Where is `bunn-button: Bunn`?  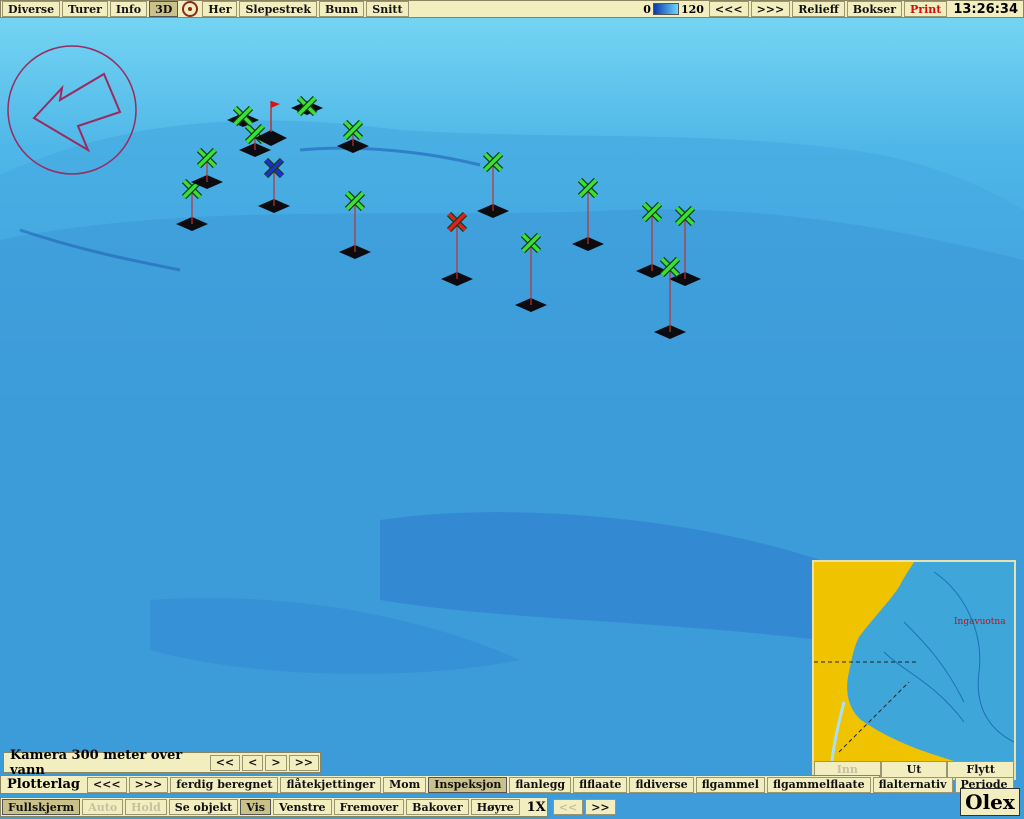 bunn-button: Bunn is located at coordinates (342, 9).